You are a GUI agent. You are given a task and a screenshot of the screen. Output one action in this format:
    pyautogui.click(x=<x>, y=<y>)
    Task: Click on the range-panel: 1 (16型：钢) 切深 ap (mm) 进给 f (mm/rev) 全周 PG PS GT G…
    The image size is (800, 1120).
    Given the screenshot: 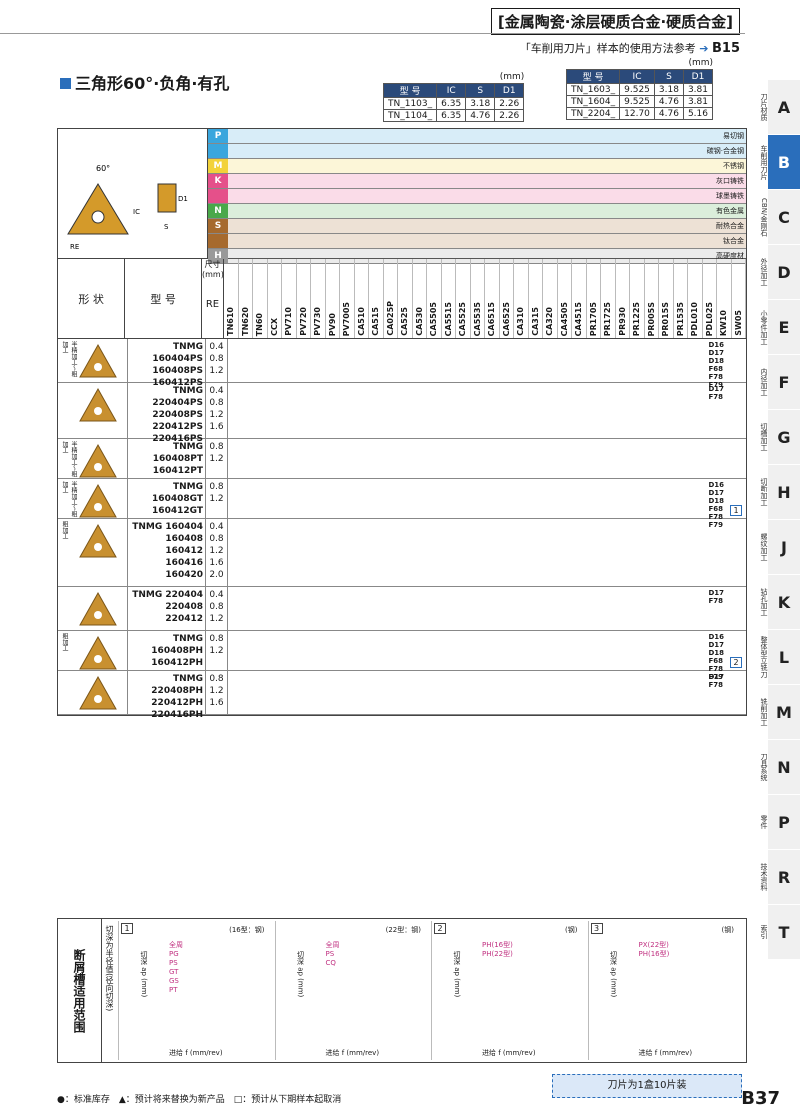 What is the action you would take?
    pyautogui.click(x=196, y=990)
    